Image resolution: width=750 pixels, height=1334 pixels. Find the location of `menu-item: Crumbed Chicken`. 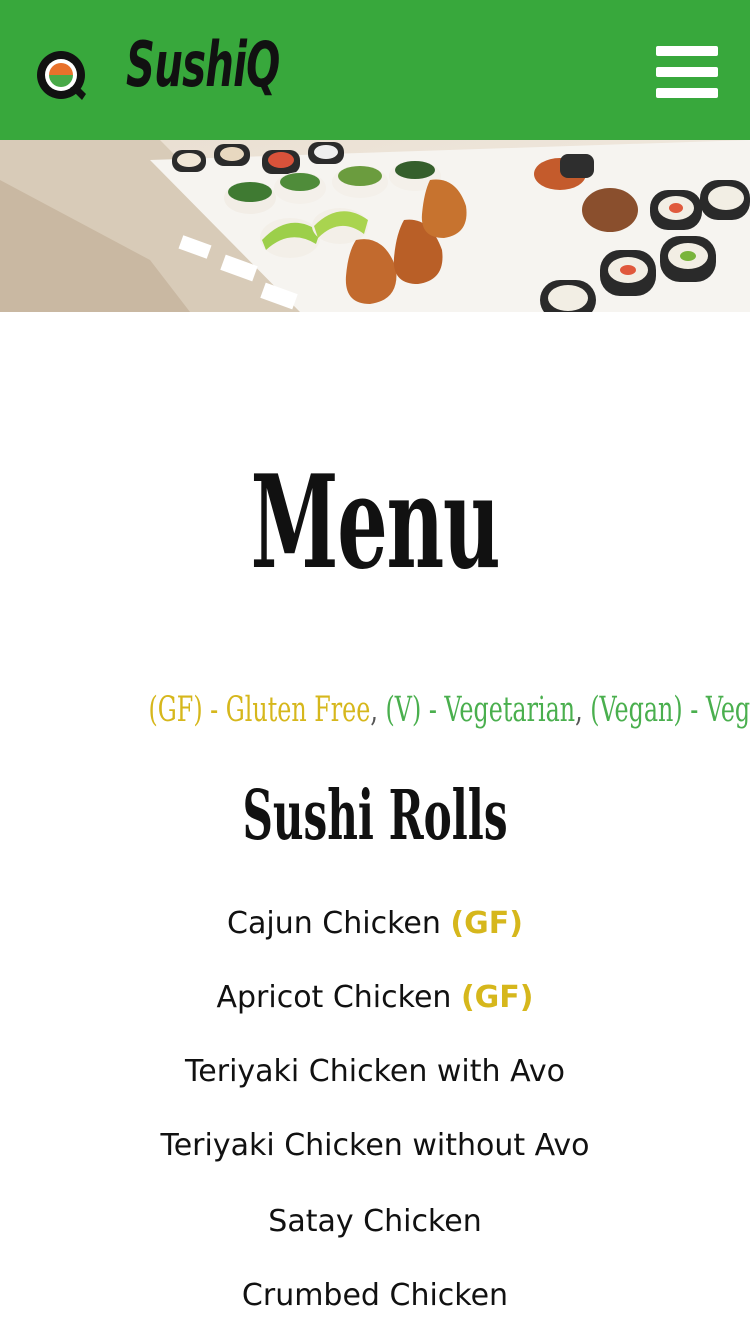

menu-item: Crumbed Chicken is located at coordinates (375, 1295).